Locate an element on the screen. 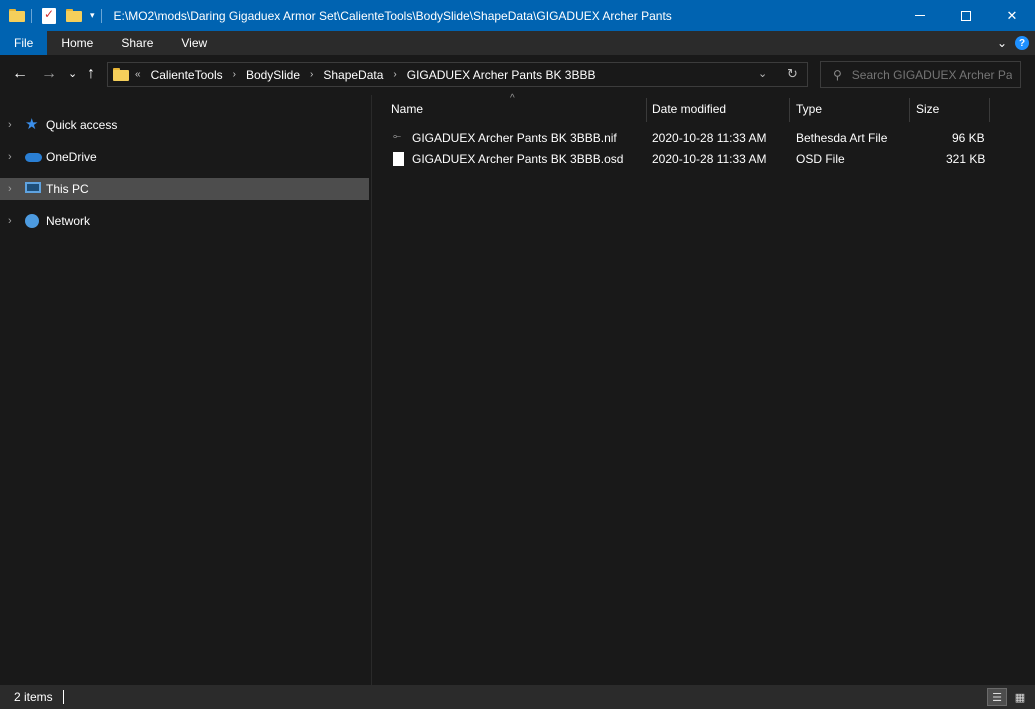  minimize-button is located at coordinates (920, 15).